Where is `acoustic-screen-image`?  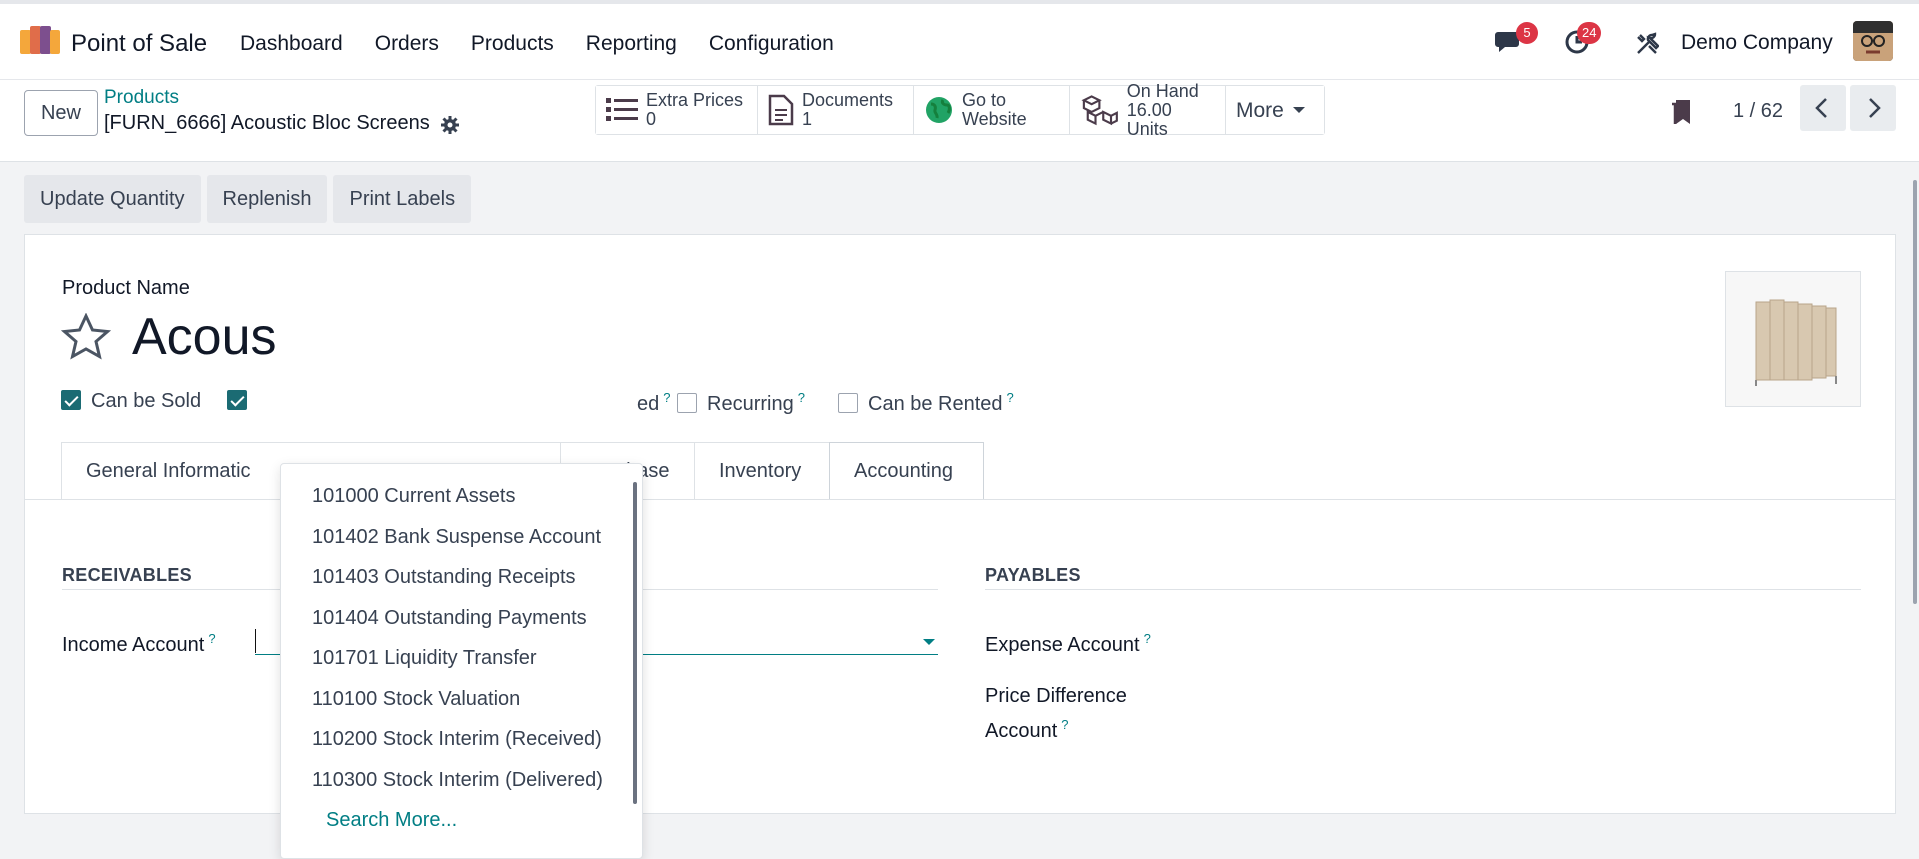 acoustic-screen-image is located at coordinates (1796, 342).